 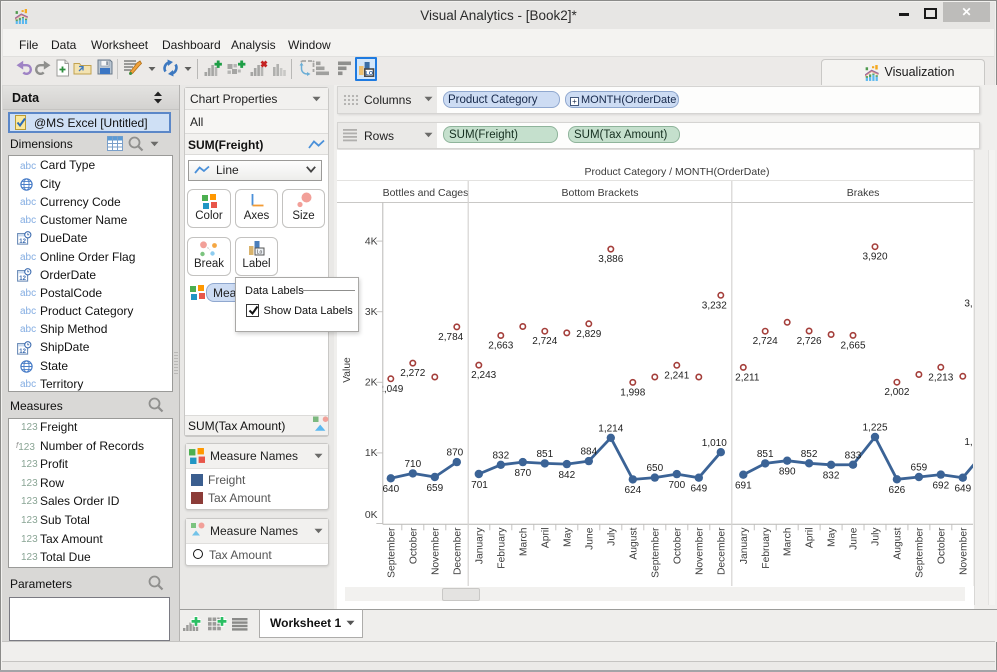 I want to click on svg-text: 692, so click(x=940, y=485).